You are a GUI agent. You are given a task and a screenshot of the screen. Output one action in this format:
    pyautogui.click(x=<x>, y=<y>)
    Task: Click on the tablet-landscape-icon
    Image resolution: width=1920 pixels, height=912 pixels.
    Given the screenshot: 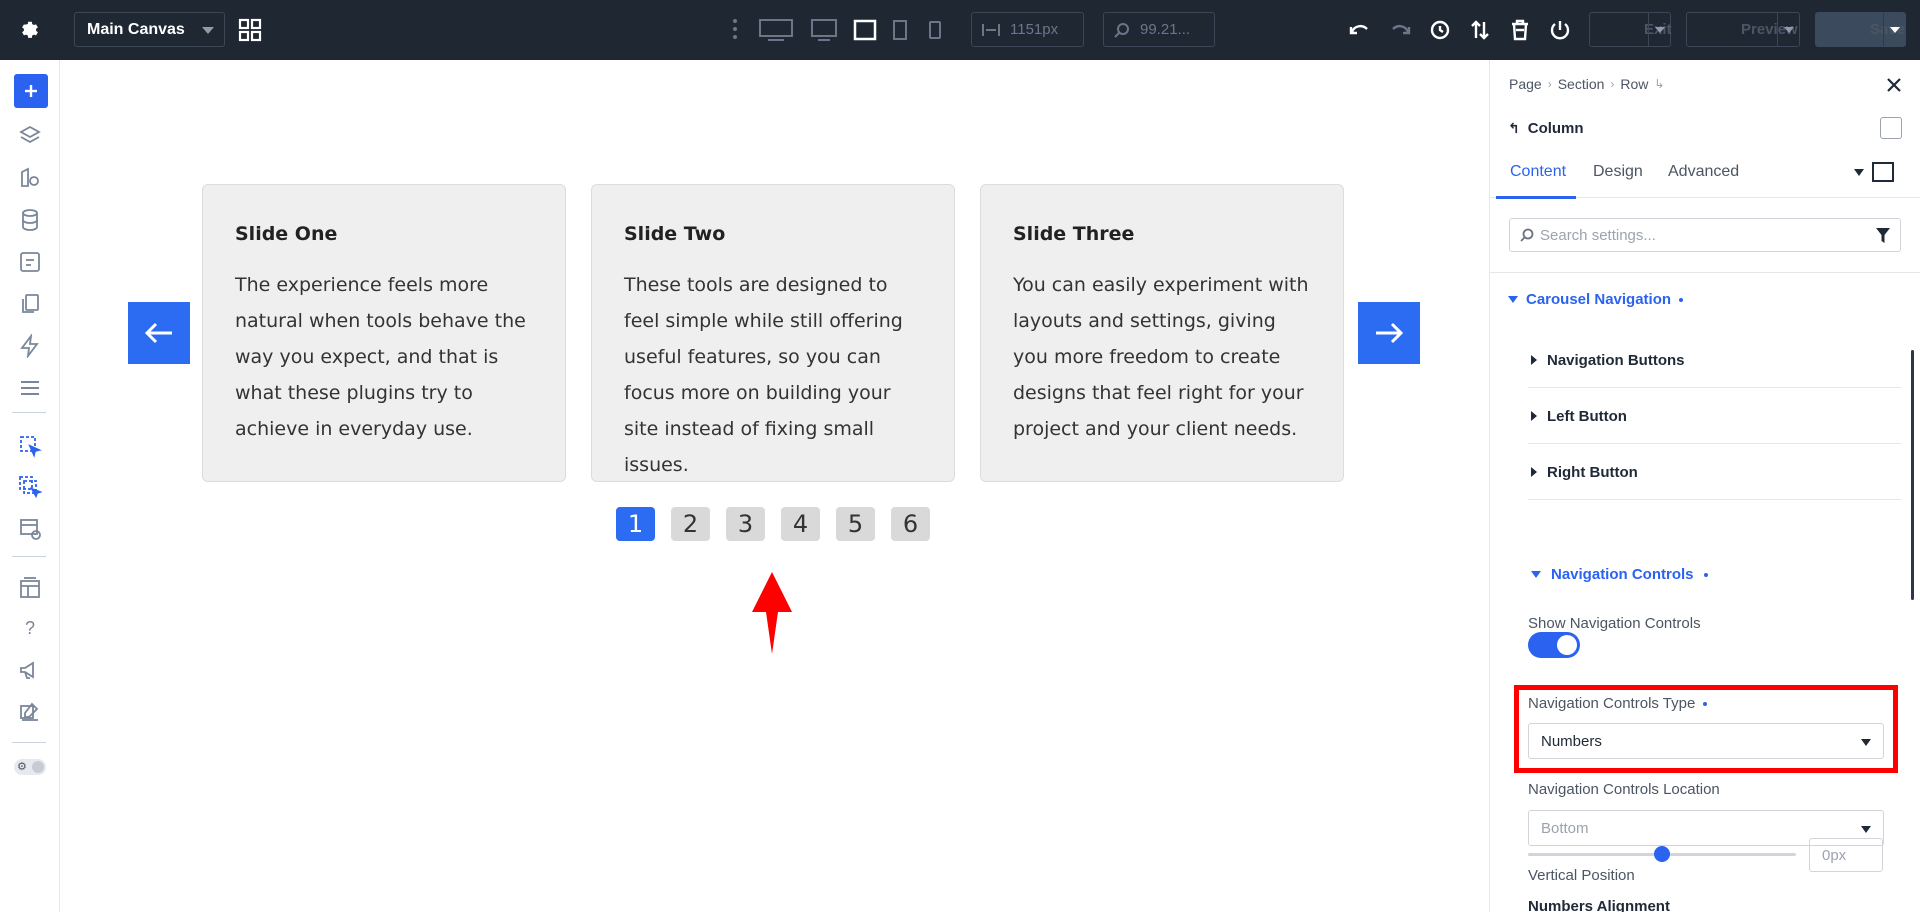 What is the action you would take?
    pyautogui.click(x=865, y=30)
    